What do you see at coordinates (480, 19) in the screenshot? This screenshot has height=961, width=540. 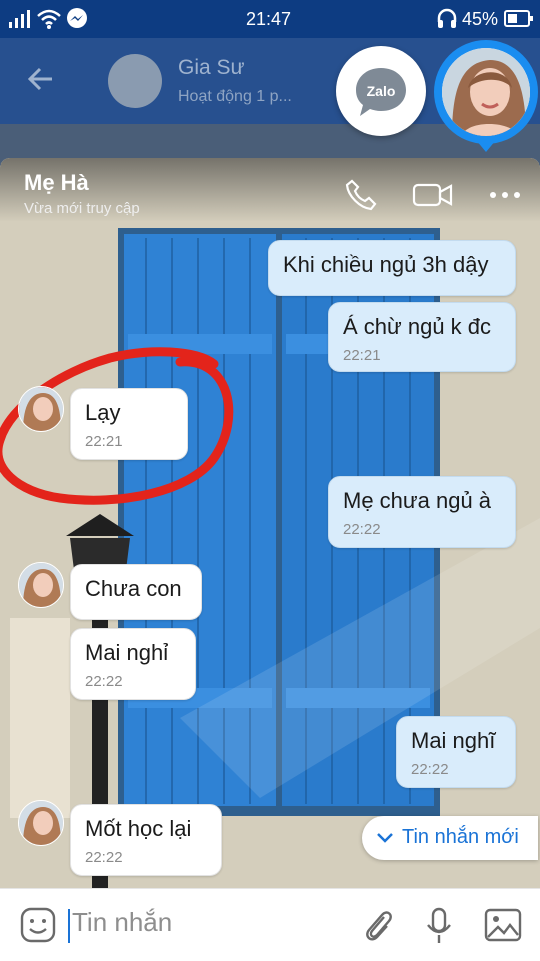 I see `battery-percent: 45%` at bounding box center [480, 19].